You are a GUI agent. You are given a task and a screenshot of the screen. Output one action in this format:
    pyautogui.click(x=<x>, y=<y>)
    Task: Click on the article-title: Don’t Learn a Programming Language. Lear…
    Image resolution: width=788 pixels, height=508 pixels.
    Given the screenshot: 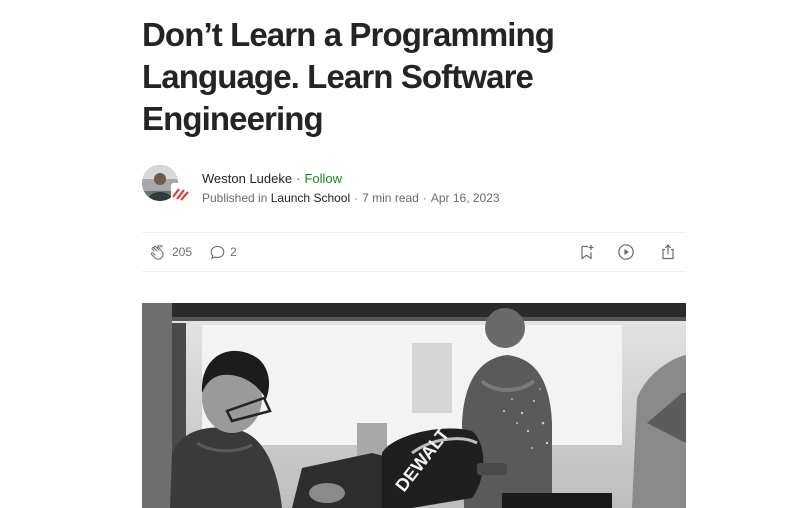 What is the action you would take?
    pyautogui.click(x=348, y=76)
    